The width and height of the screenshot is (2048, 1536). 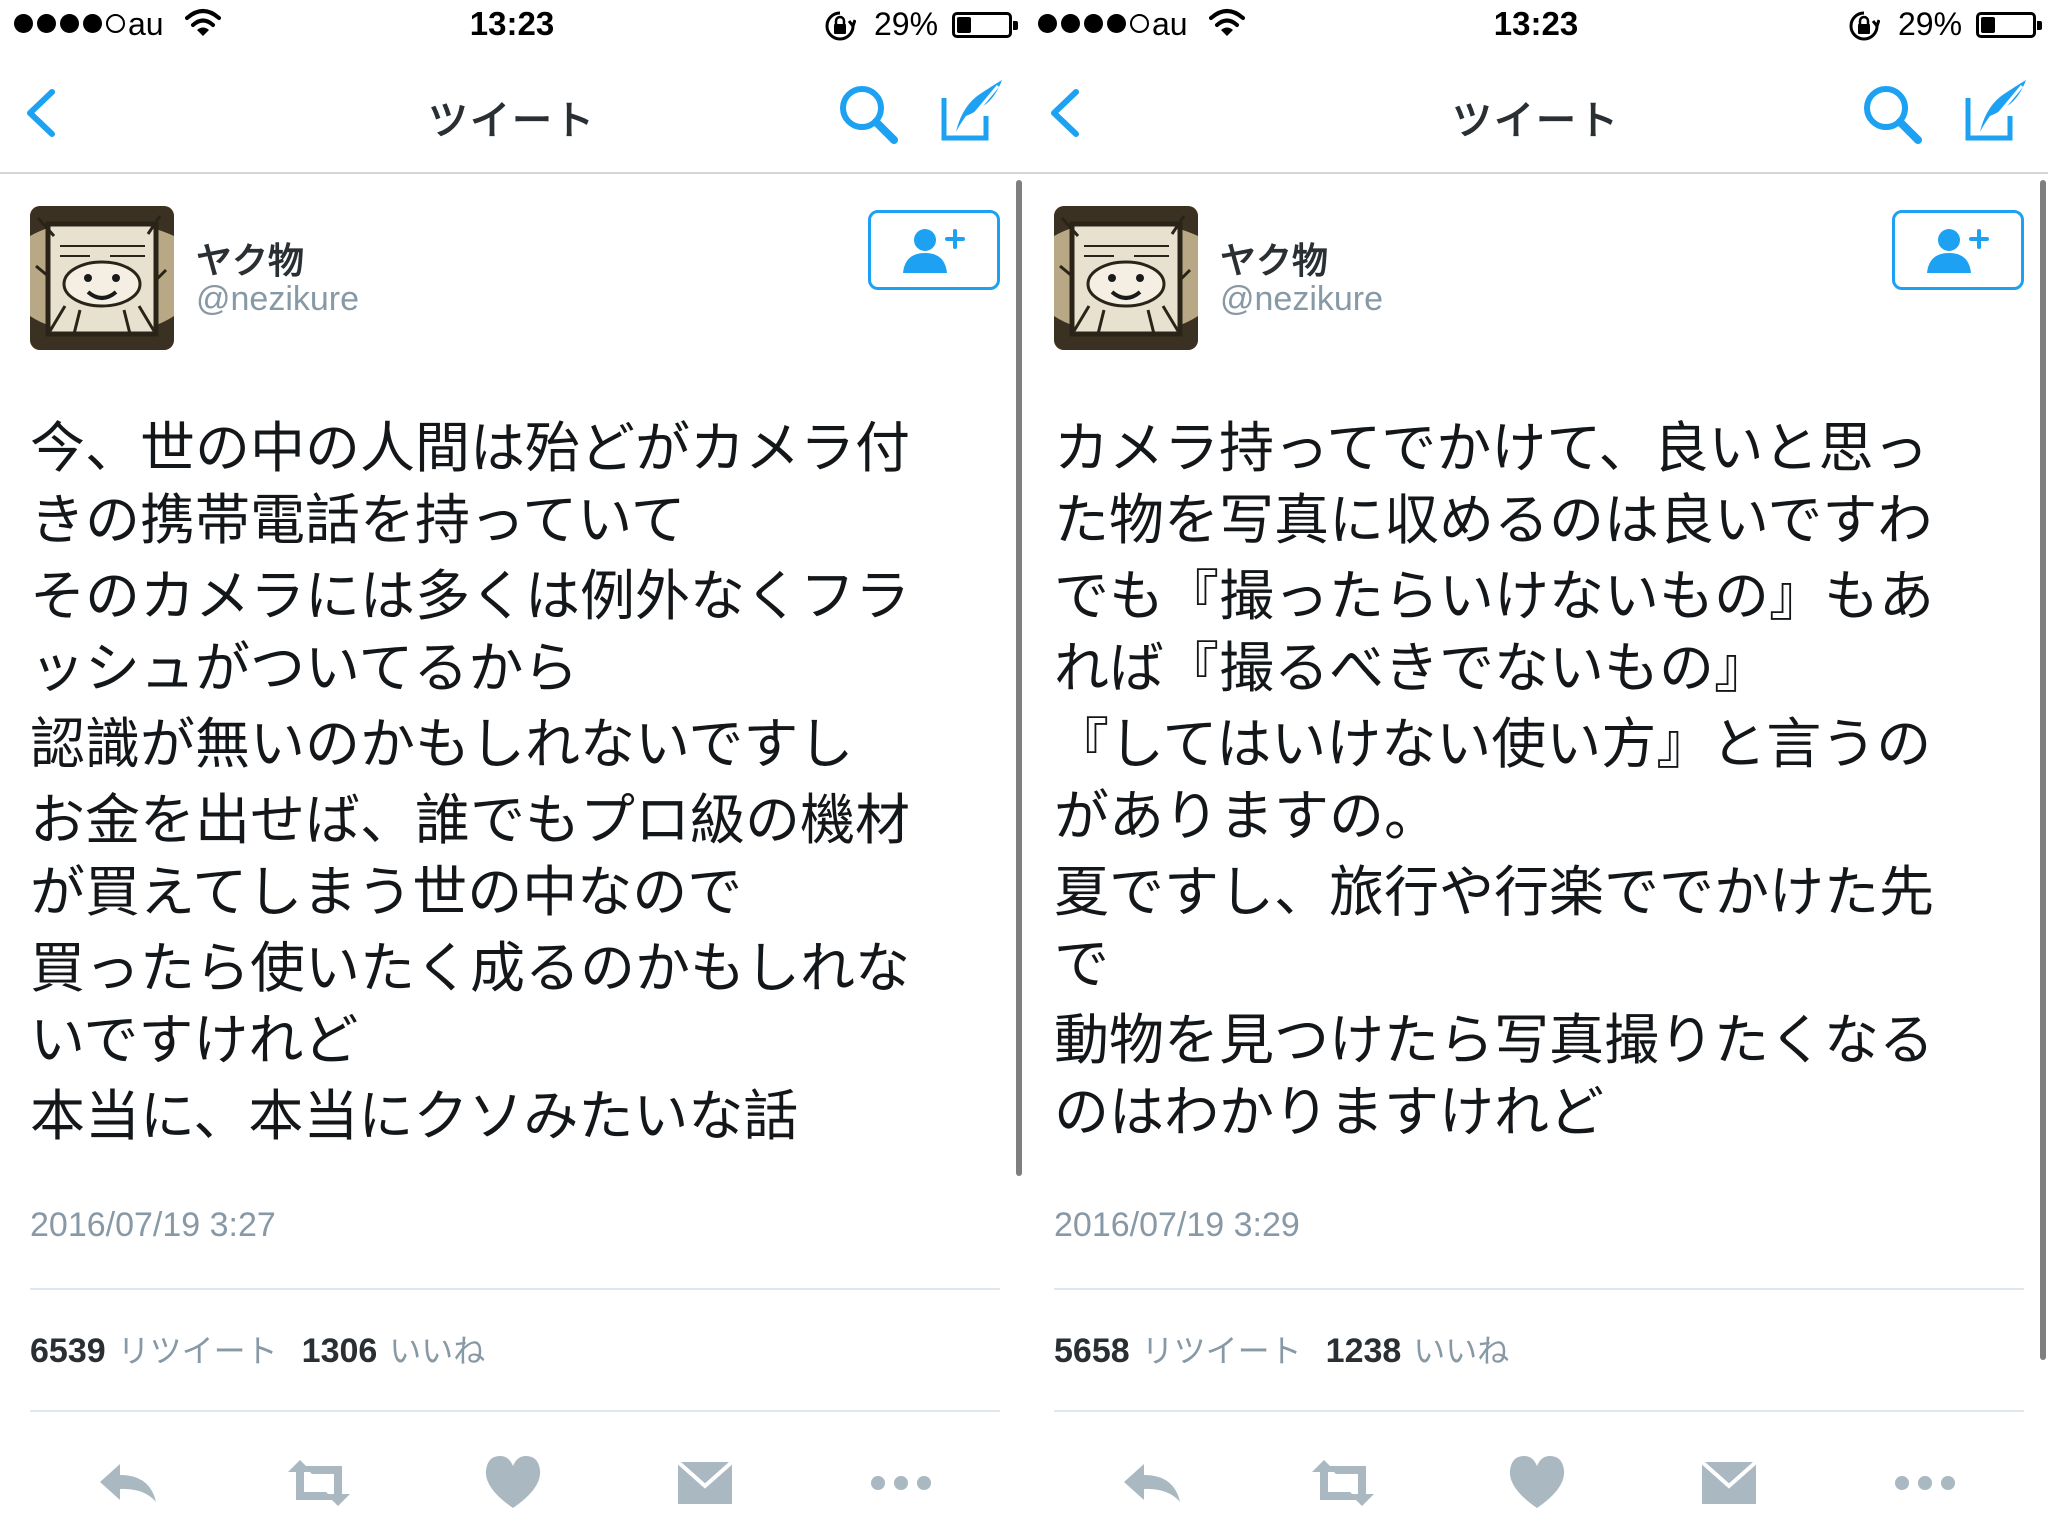 What do you see at coordinates (1412, 668) in the screenshot?
I see `tweet-line: れば『撮るべきでないもの』` at bounding box center [1412, 668].